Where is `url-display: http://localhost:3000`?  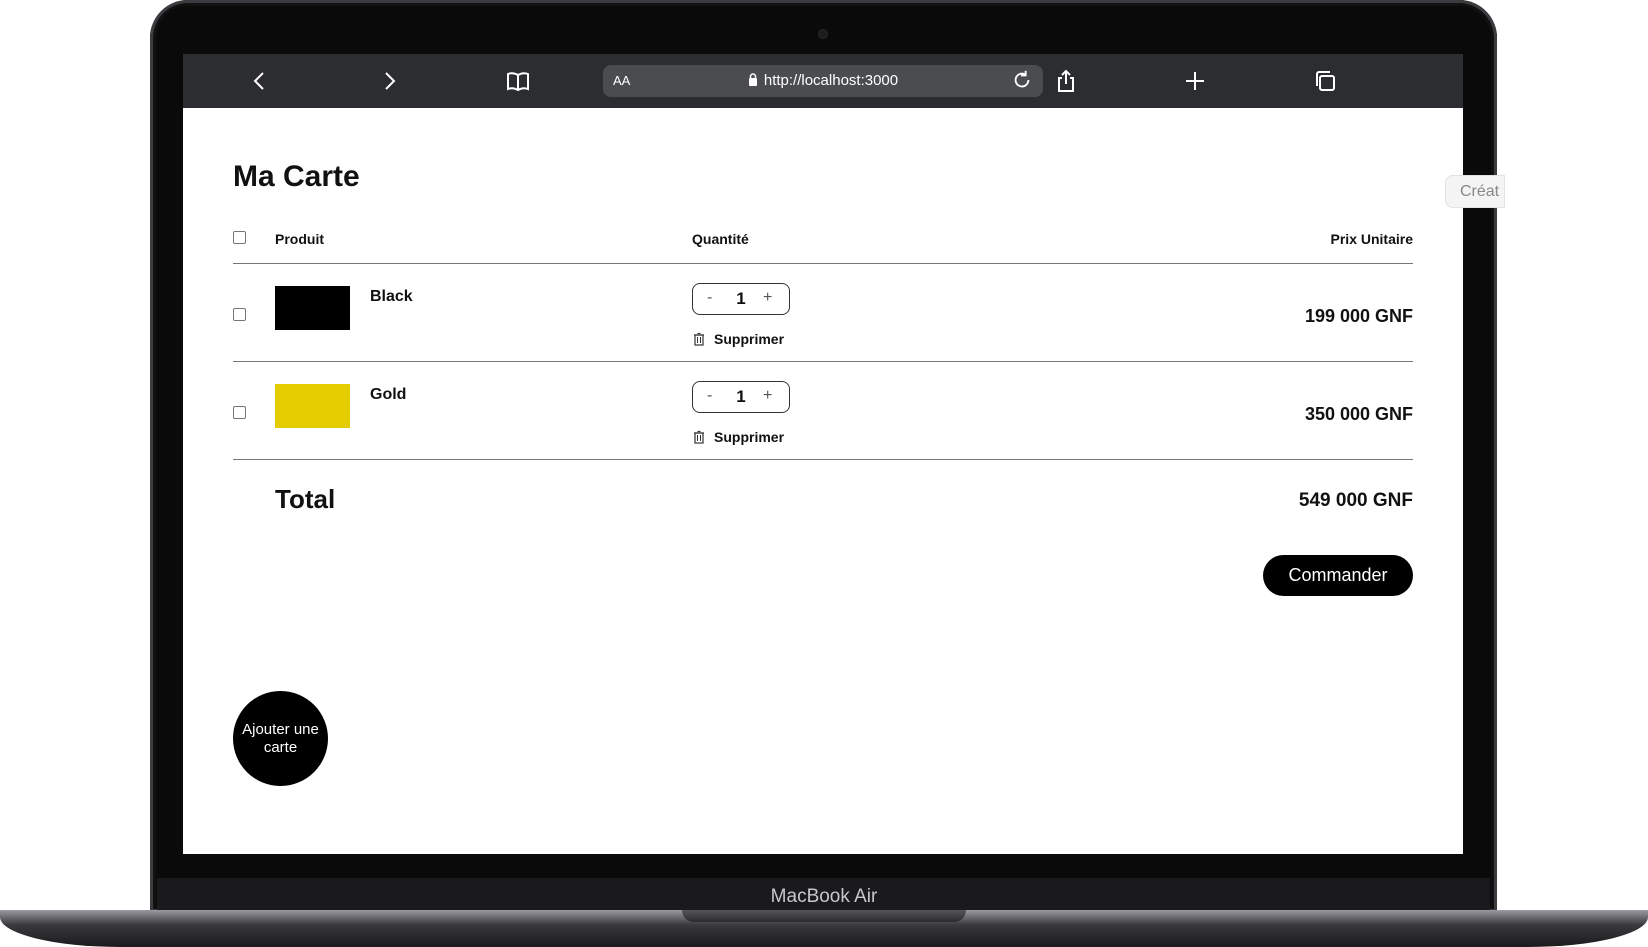
url-display: http://localhost:3000 is located at coordinates (823, 80).